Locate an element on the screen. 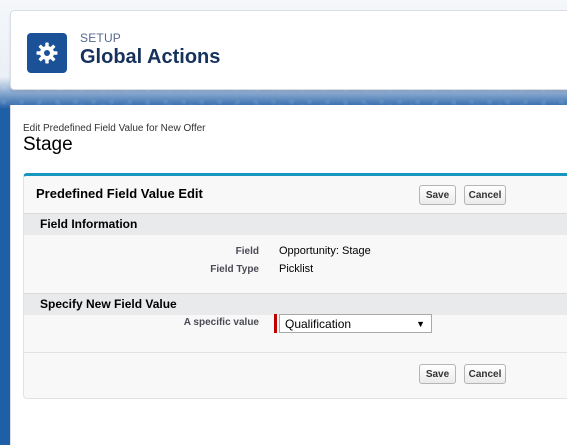  section-title-field-information: Field Information is located at coordinates (89, 224).